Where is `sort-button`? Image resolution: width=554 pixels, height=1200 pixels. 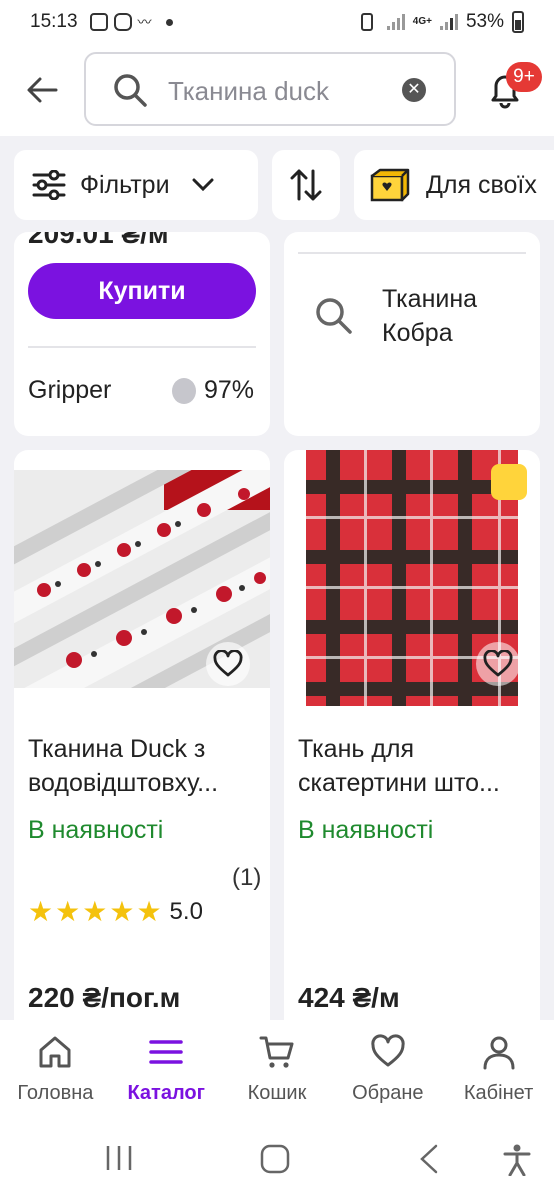
sort-button is located at coordinates (306, 185).